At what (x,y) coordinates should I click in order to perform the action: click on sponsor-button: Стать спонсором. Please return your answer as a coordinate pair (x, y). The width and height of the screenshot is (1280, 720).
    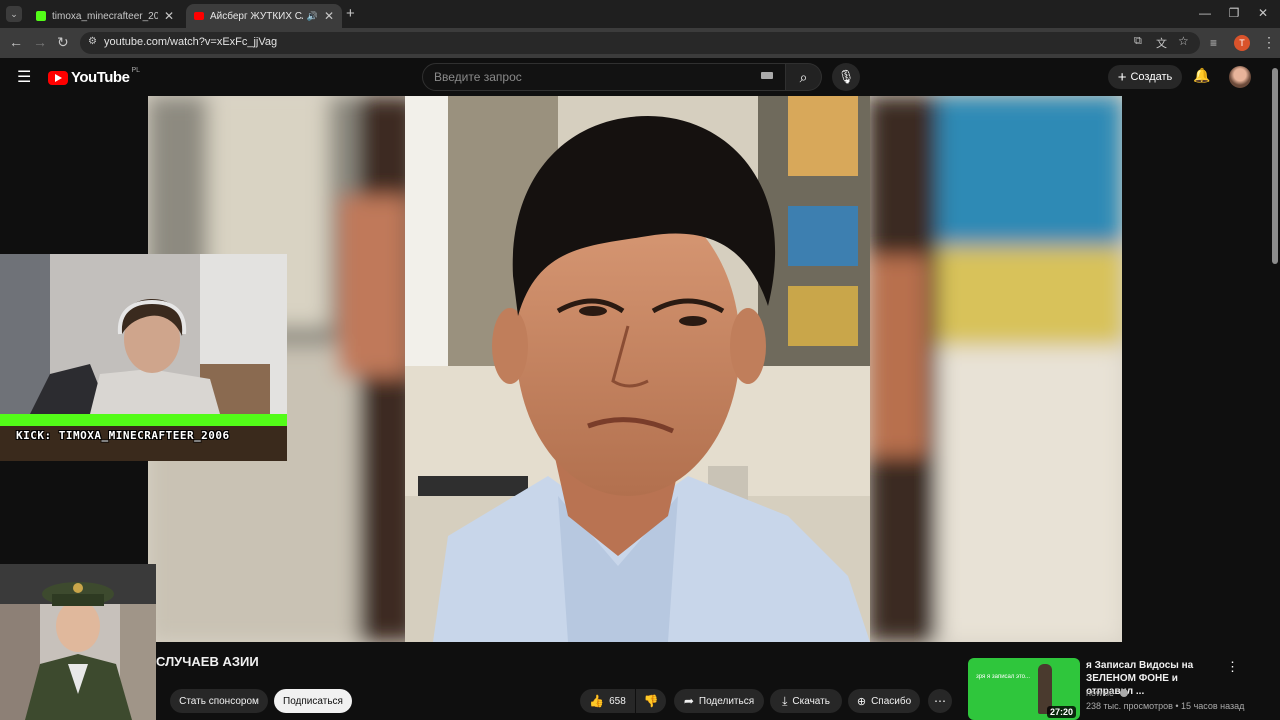
    Looking at the image, I should click on (219, 701).